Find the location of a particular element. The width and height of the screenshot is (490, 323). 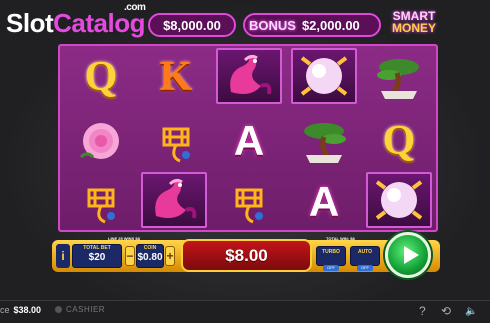

turbo-toggle: TURBO OFF is located at coordinates (331, 258).